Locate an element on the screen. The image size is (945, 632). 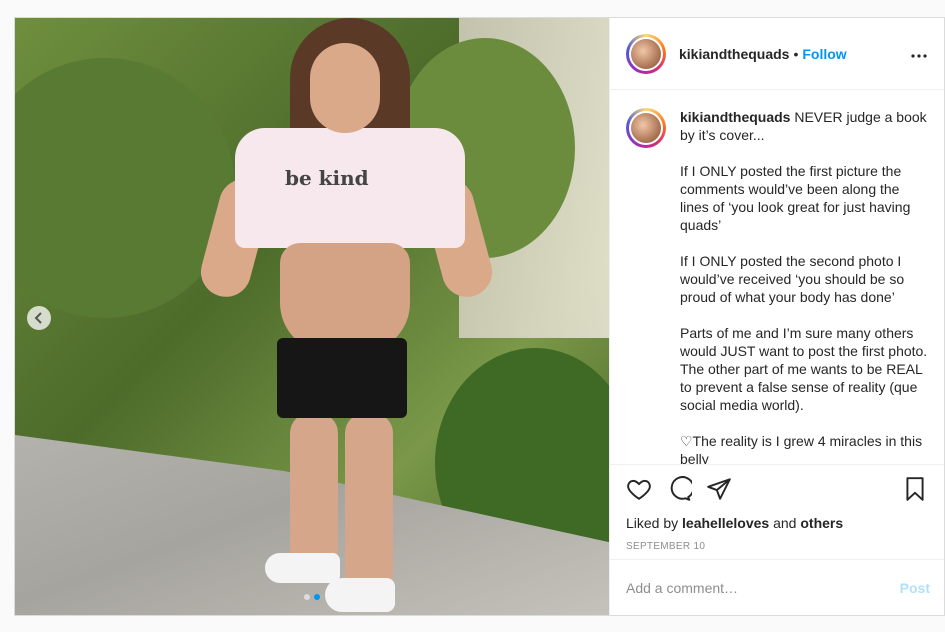
chevron-left-icon is located at coordinates (38, 318).